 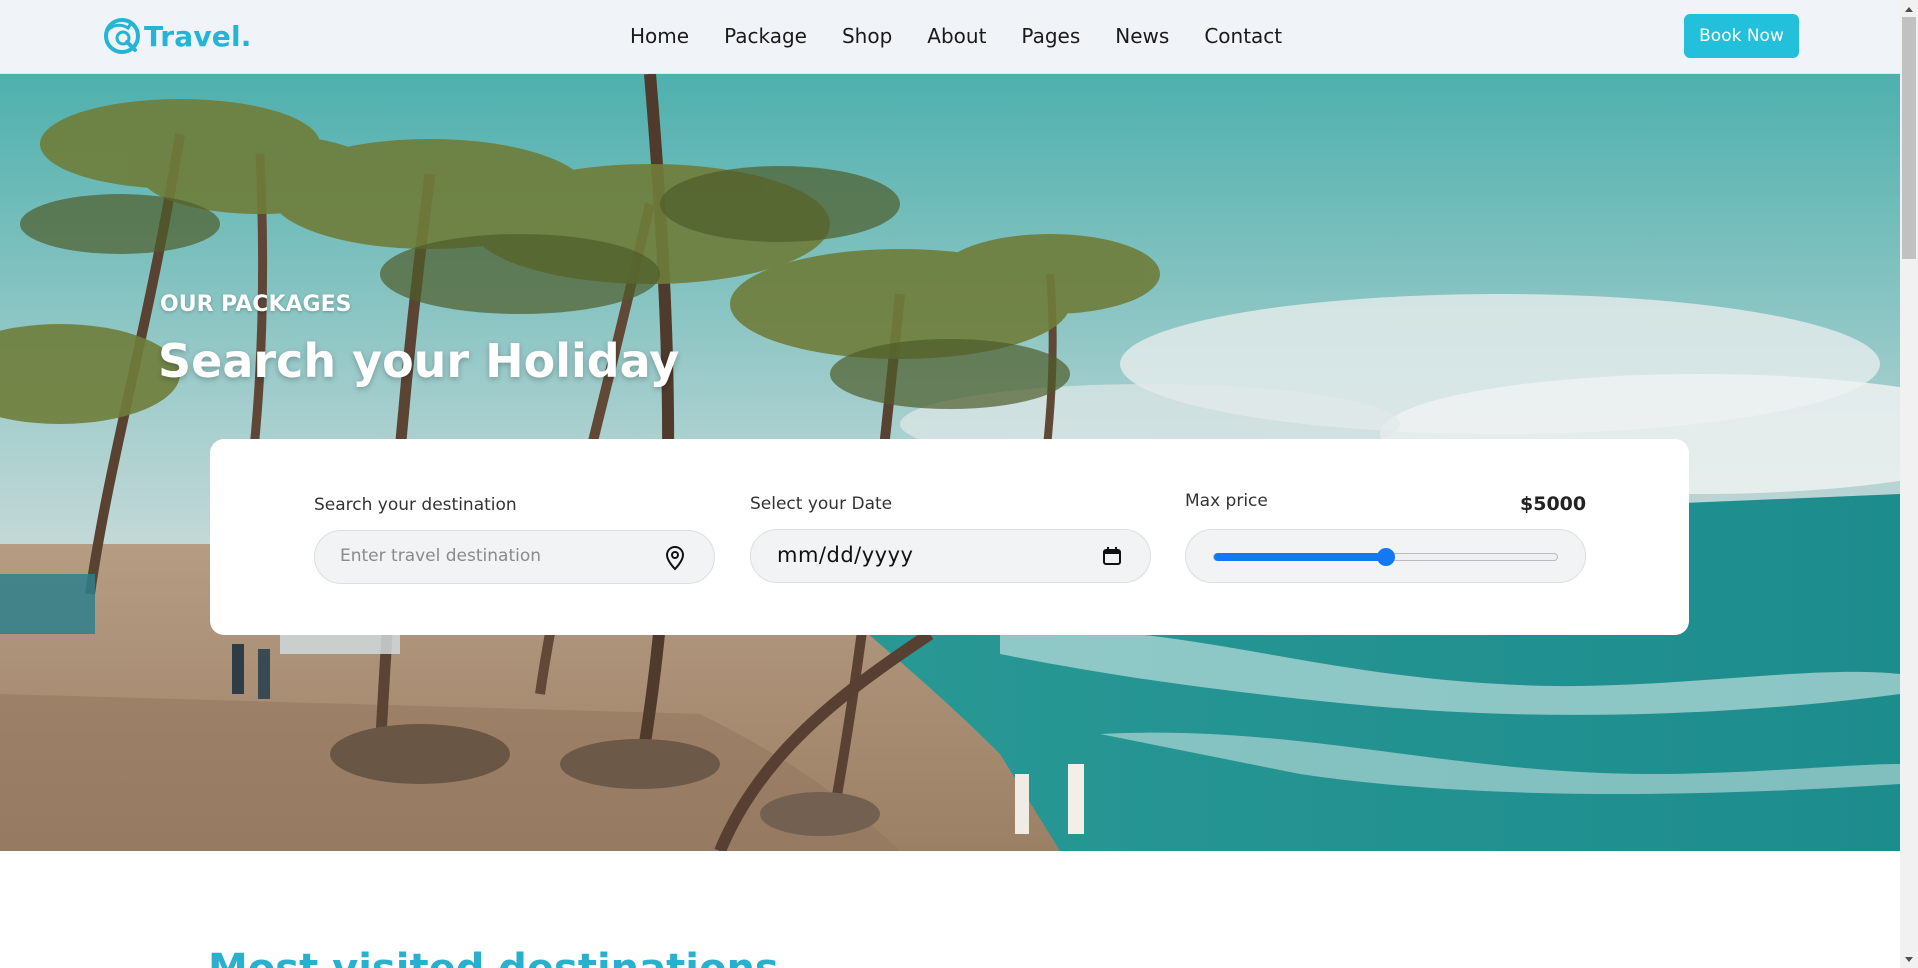 What do you see at coordinates (1142, 36) in the screenshot?
I see `nav-news: News` at bounding box center [1142, 36].